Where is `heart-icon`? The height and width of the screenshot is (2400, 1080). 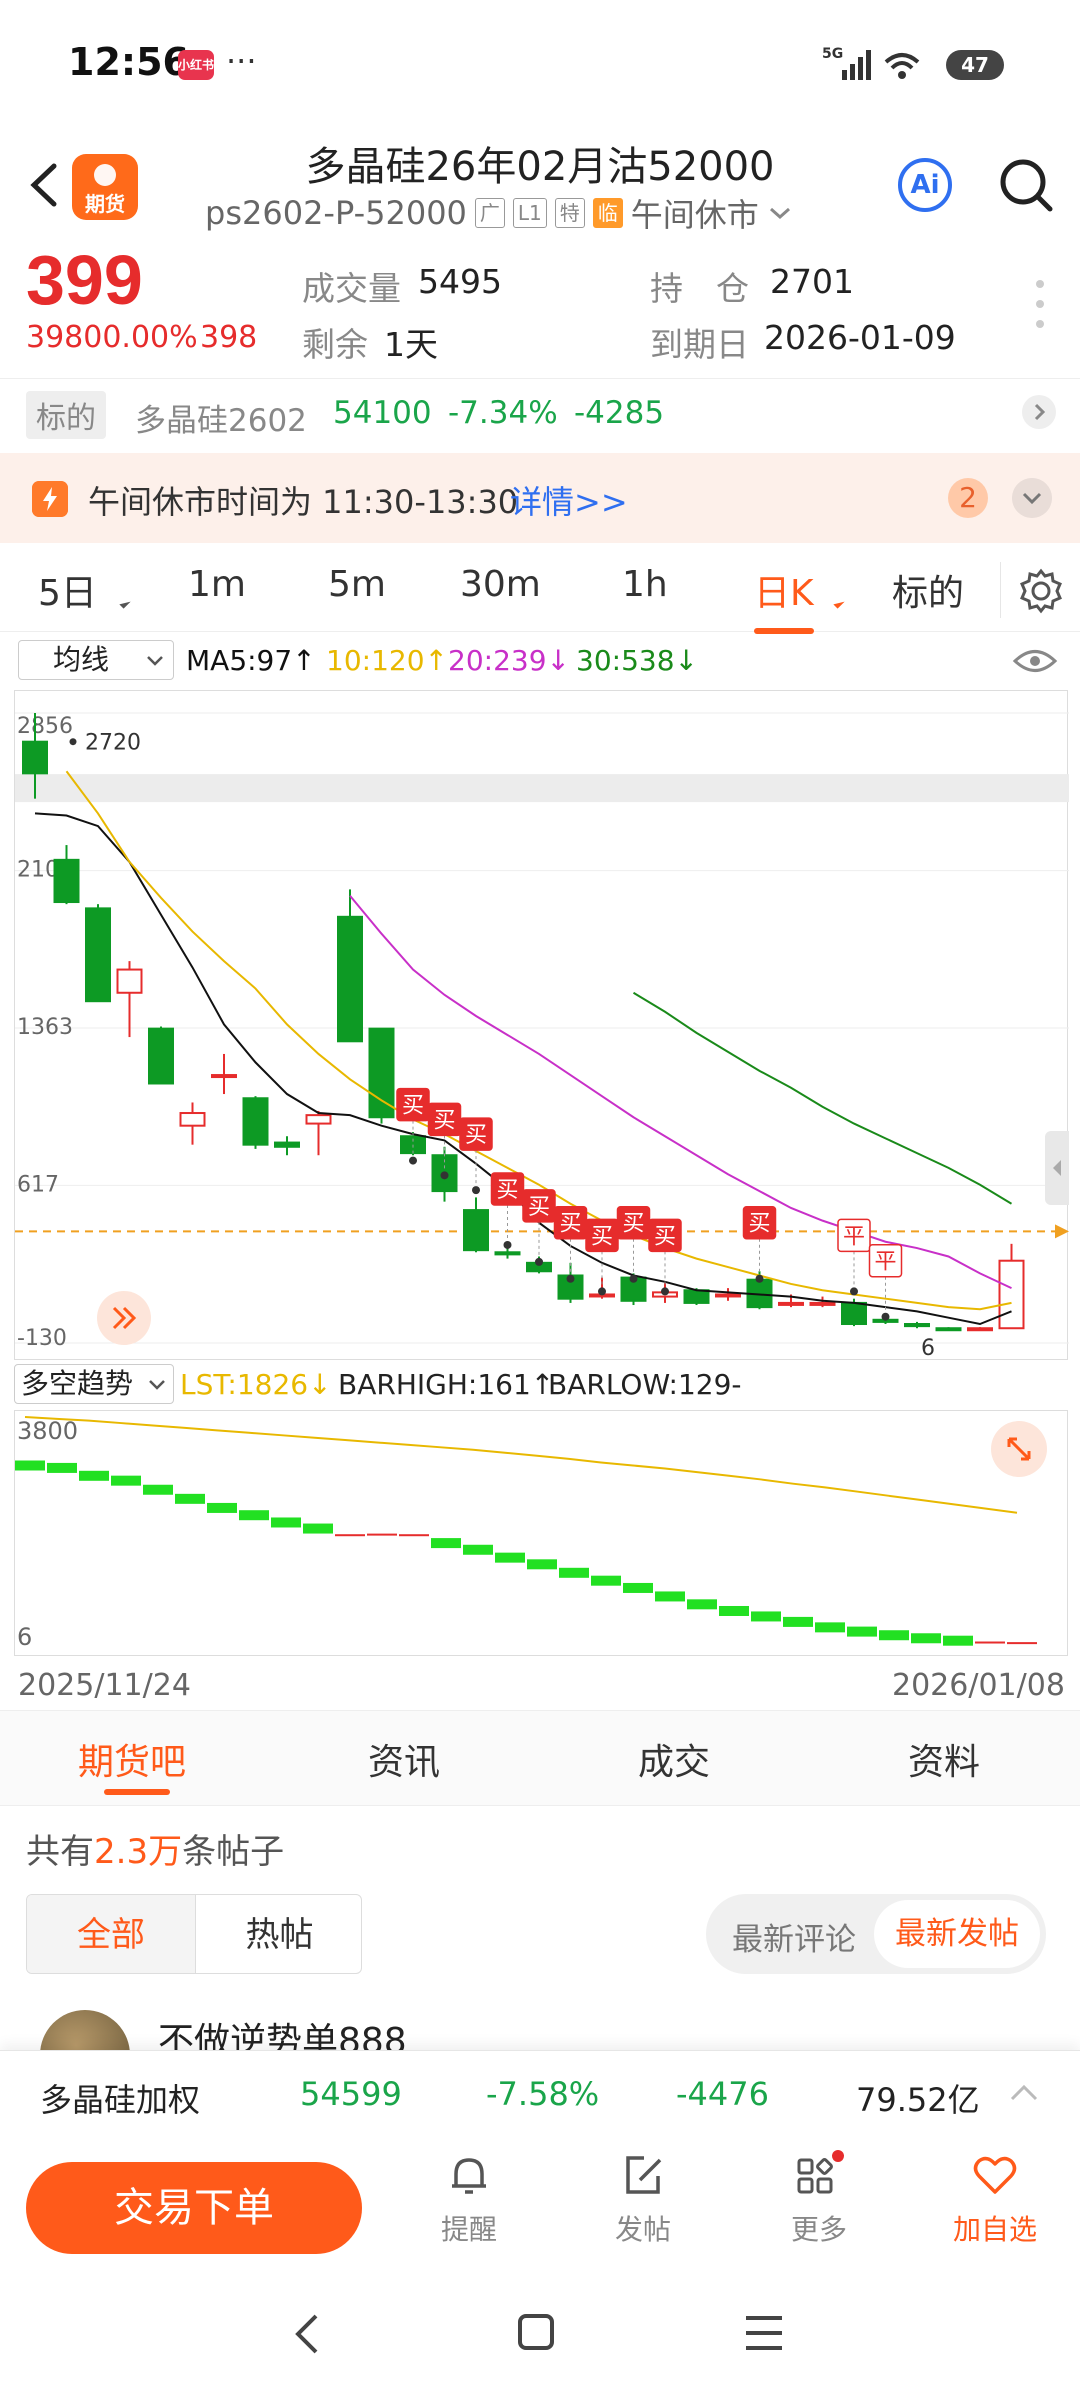 heart-icon is located at coordinates (995, 2175).